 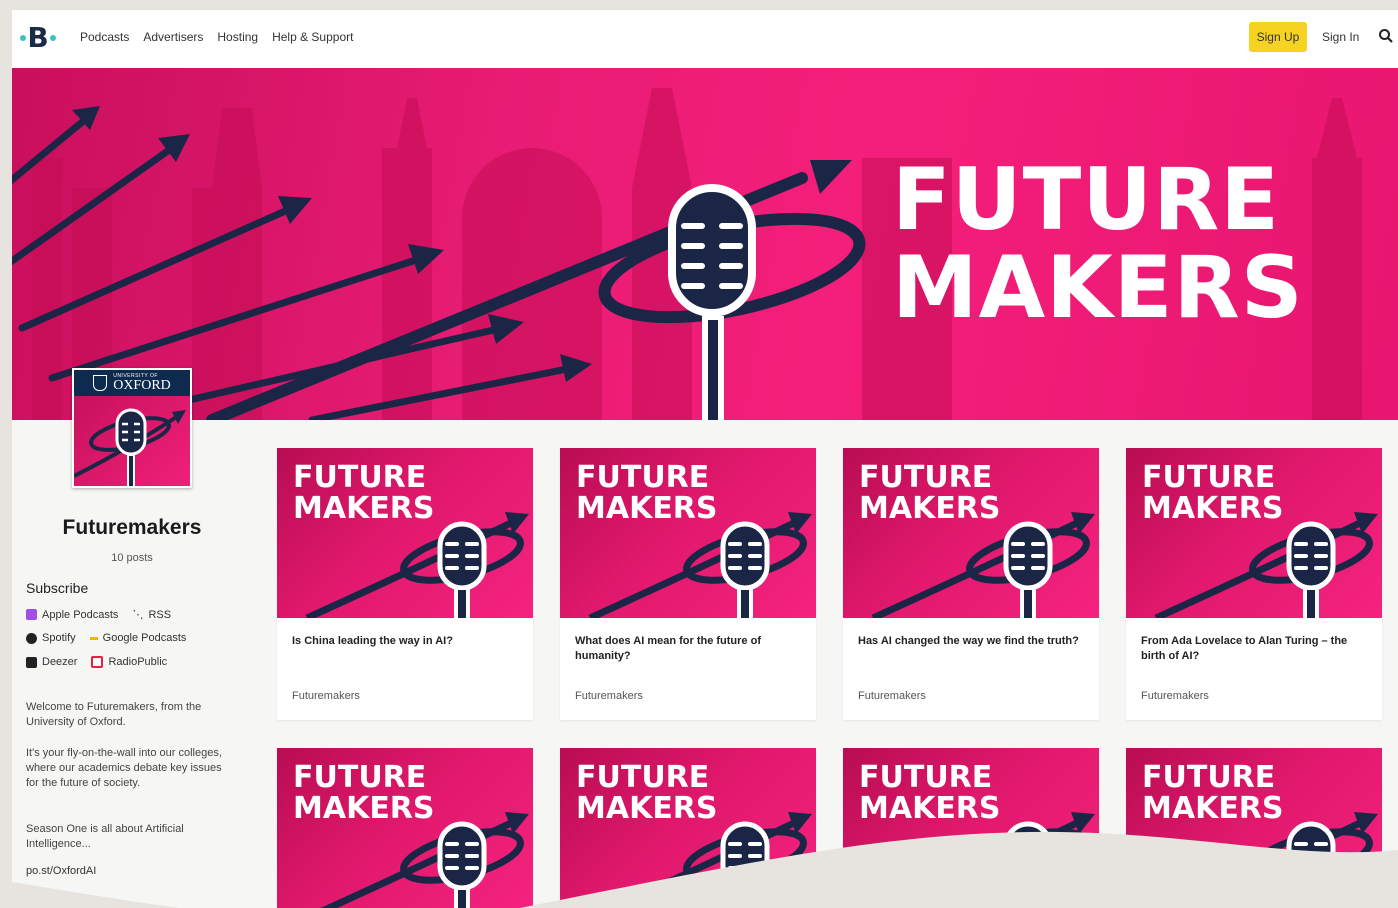 What do you see at coordinates (131, 871) in the screenshot?
I see `show-link: po.st/OxfordAI` at bounding box center [131, 871].